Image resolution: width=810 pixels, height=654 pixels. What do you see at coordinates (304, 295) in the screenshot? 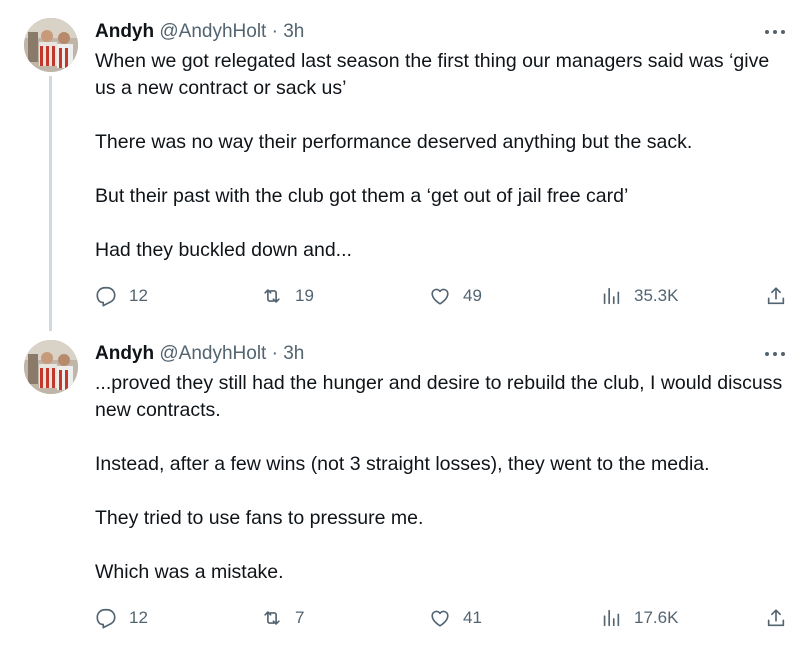
I see `retweet-count: 19` at bounding box center [304, 295].